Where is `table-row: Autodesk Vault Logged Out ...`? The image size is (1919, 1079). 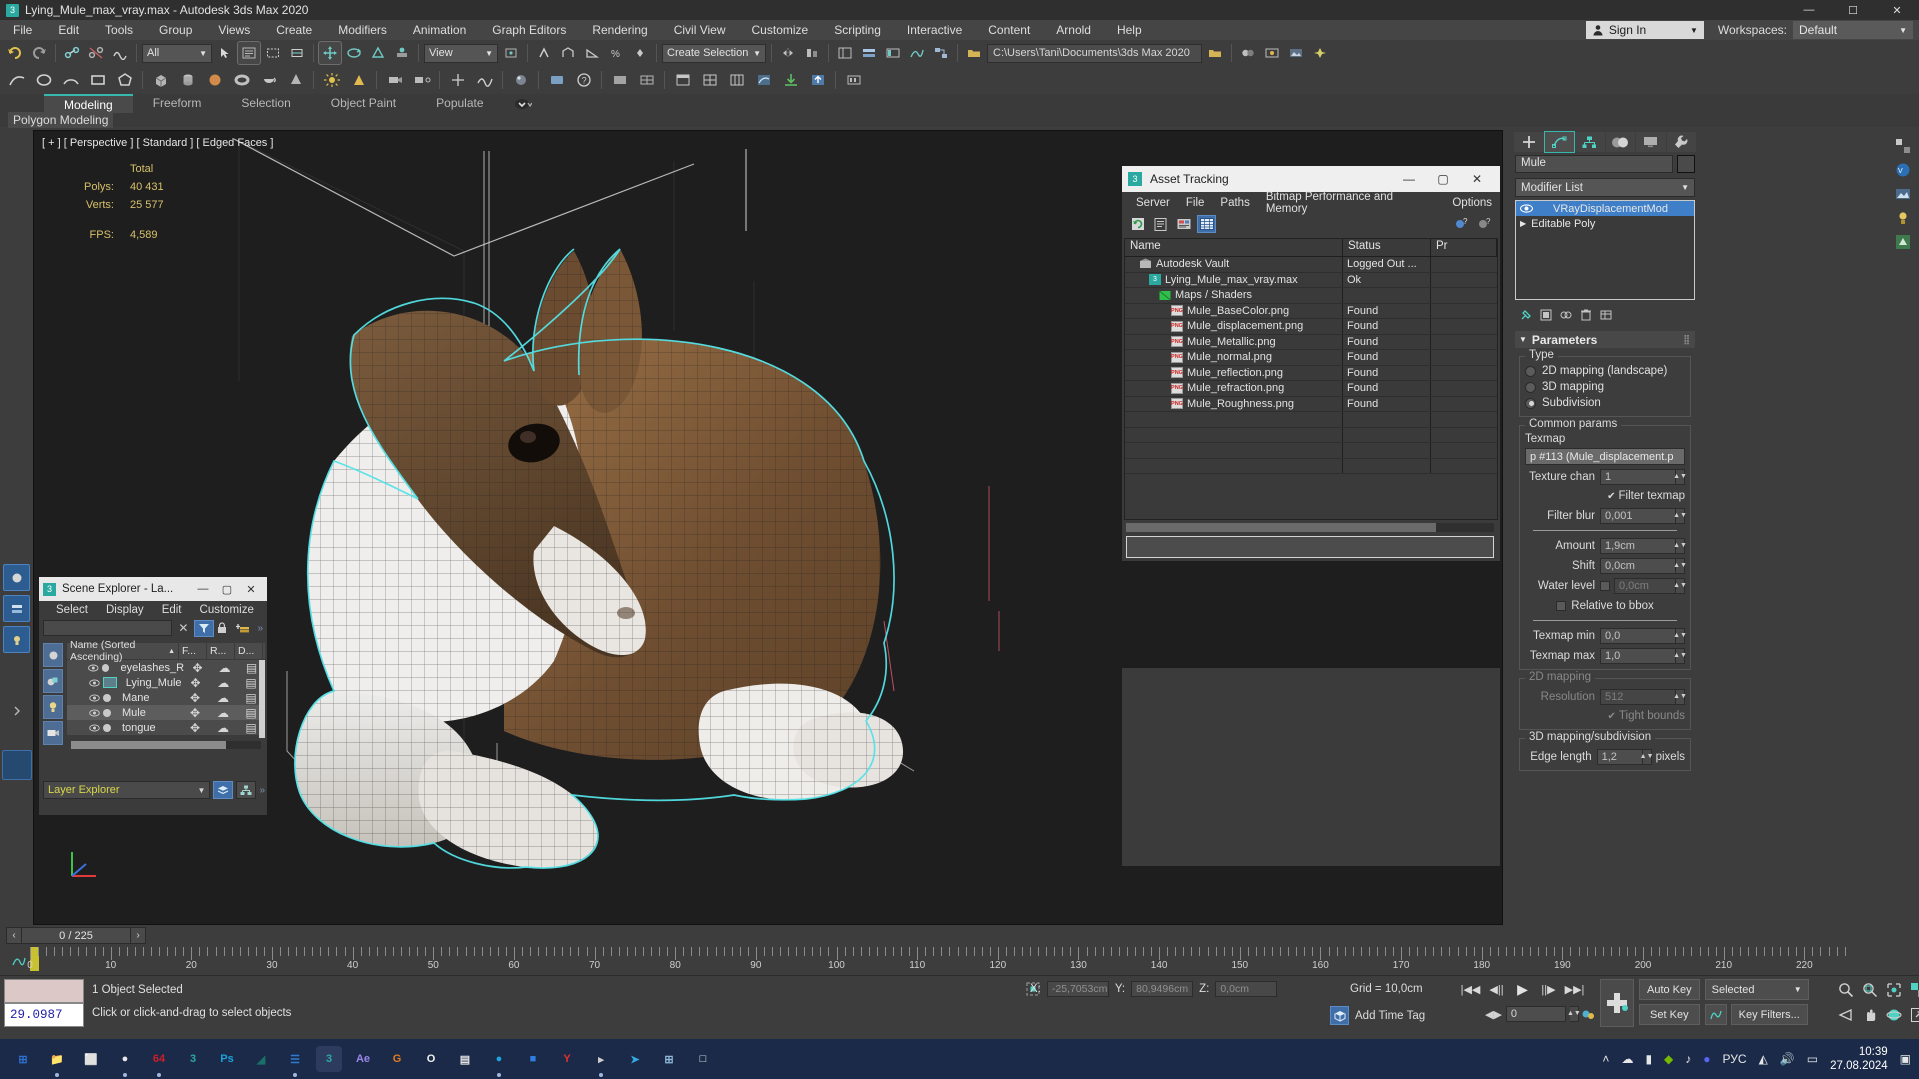 table-row: Autodesk Vault Logged Out ... is located at coordinates (1311, 265).